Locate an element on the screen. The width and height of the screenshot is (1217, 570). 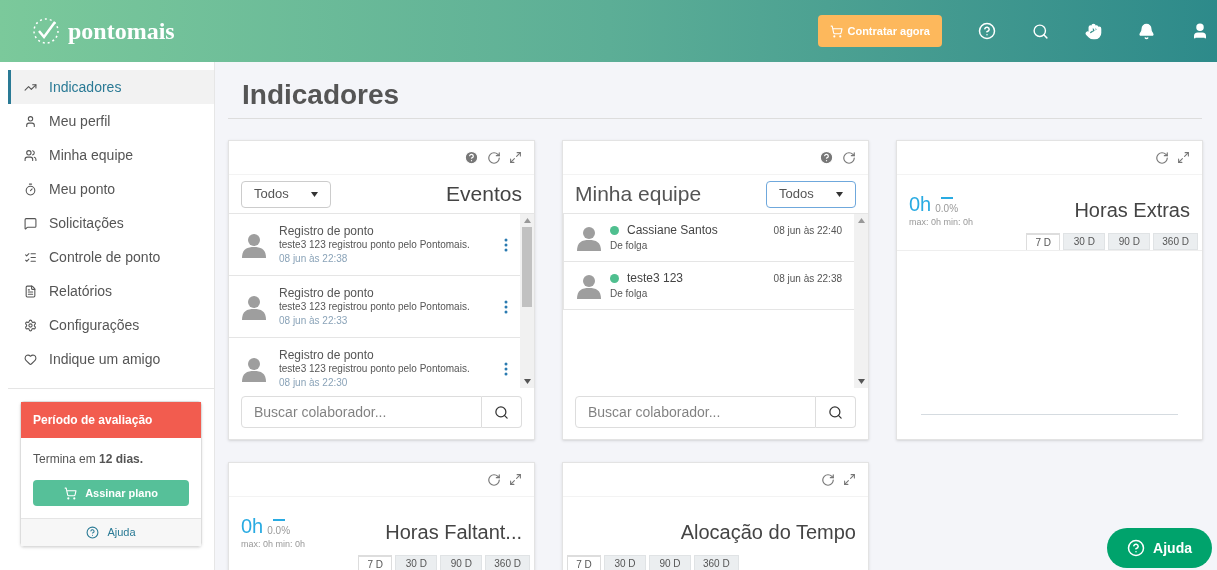
card-title: Eventos is located at coordinates (484, 194).